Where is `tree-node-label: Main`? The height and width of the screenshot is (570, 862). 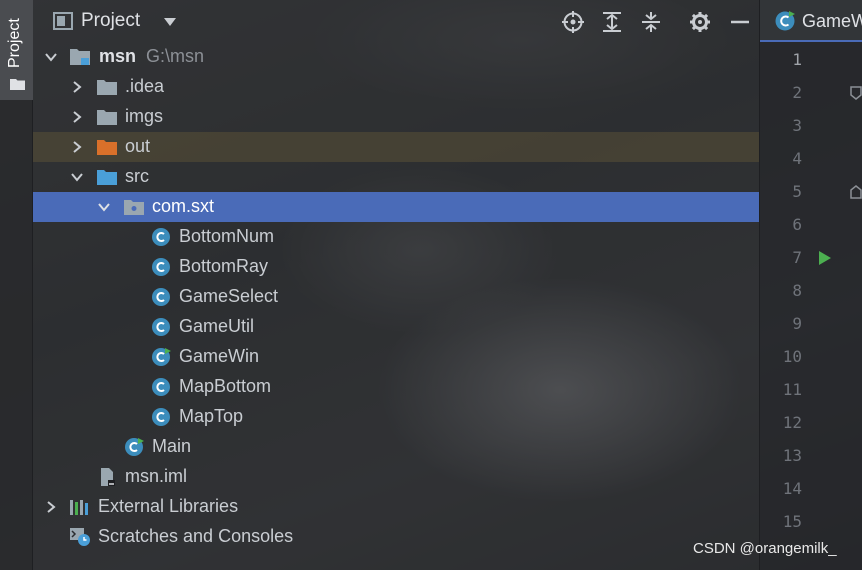
tree-node-label: Main is located at coordinates (172, 446).